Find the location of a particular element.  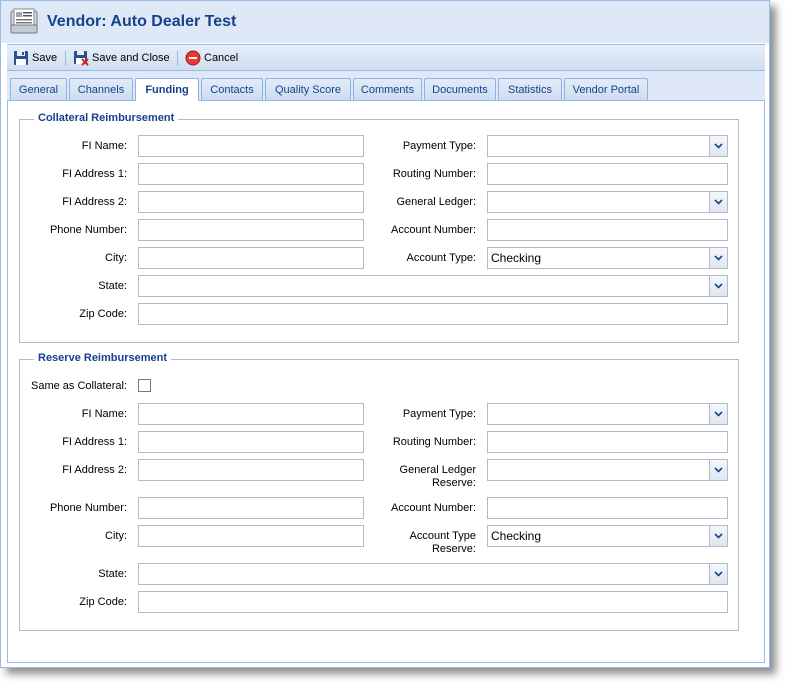

save-label: Save is located at coordinates (45, 58).